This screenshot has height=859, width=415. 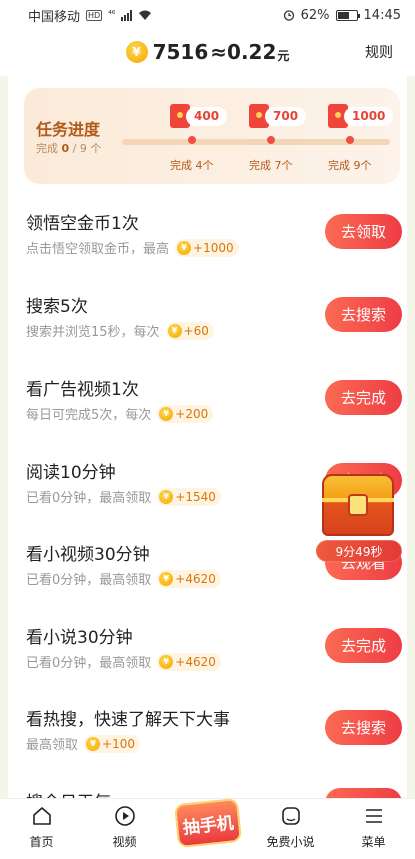 I want to click on reward-badge: ¥ +1000, so click(x=207, y=247).